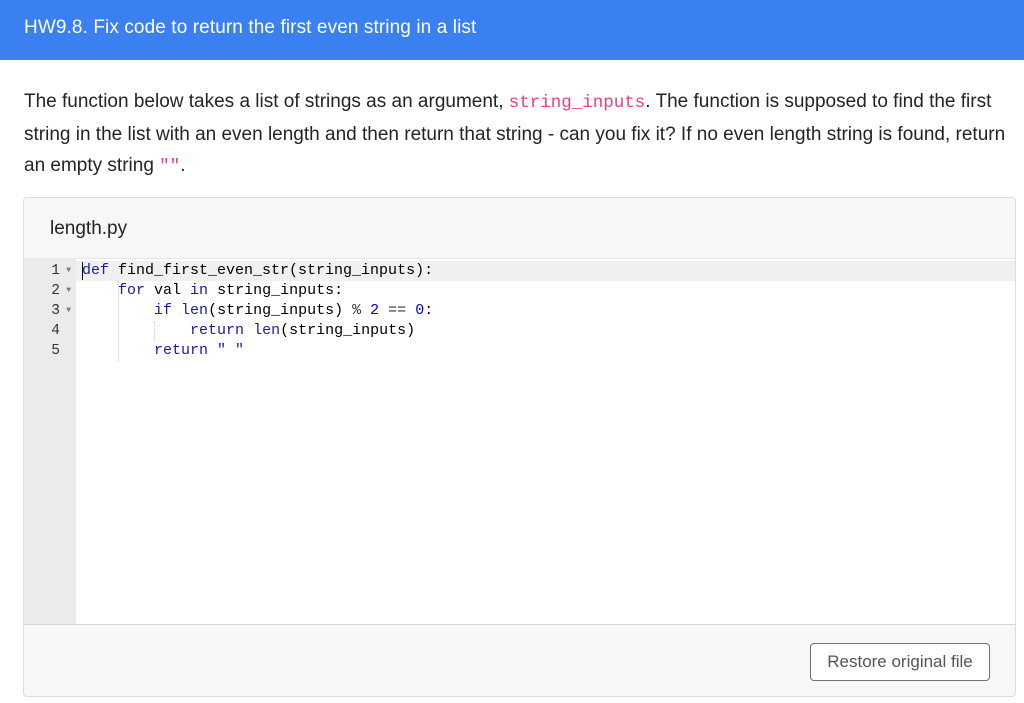  Describe the element at coordinates (248, 331) in the screenshot. I see `code-line: return len(string_inputs)` at that location.